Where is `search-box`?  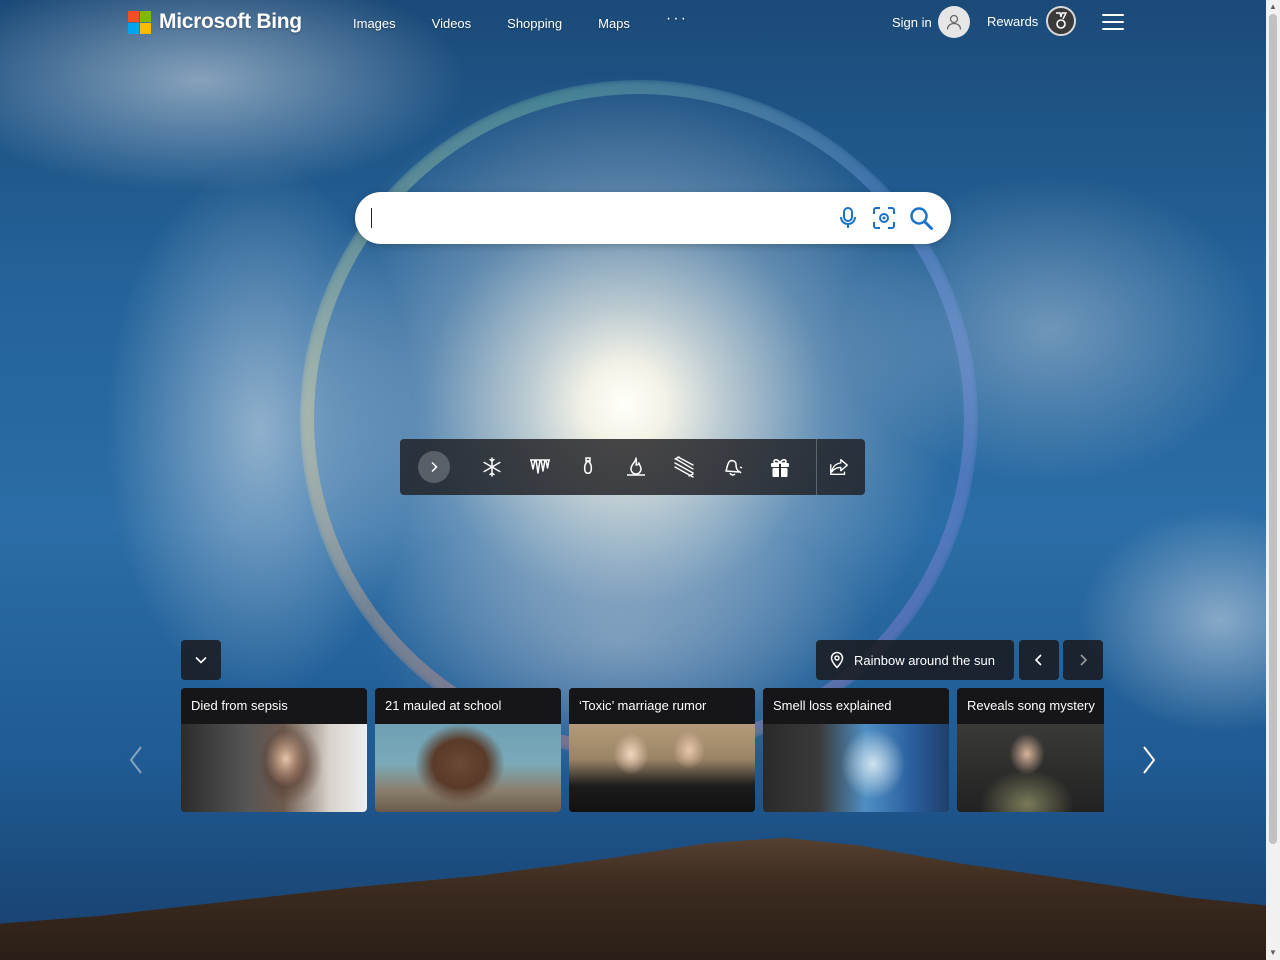
search-box is located at coordinates (653, 218).